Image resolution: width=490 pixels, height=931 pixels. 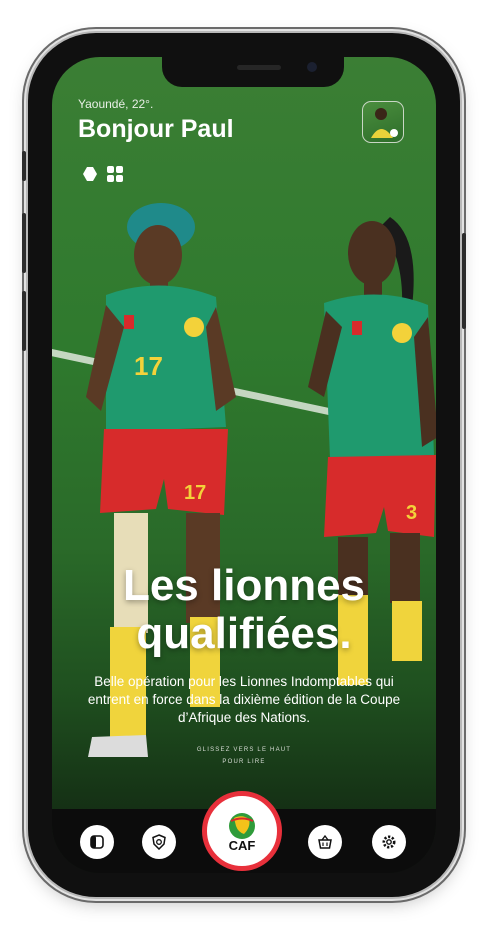 I want to click on settings-button, so click(x=389, y=842).